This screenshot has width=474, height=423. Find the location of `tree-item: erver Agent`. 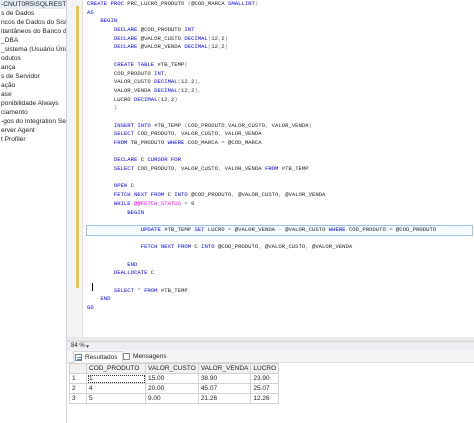

tree-item: erver Agent is located at coordinates (33, 130).